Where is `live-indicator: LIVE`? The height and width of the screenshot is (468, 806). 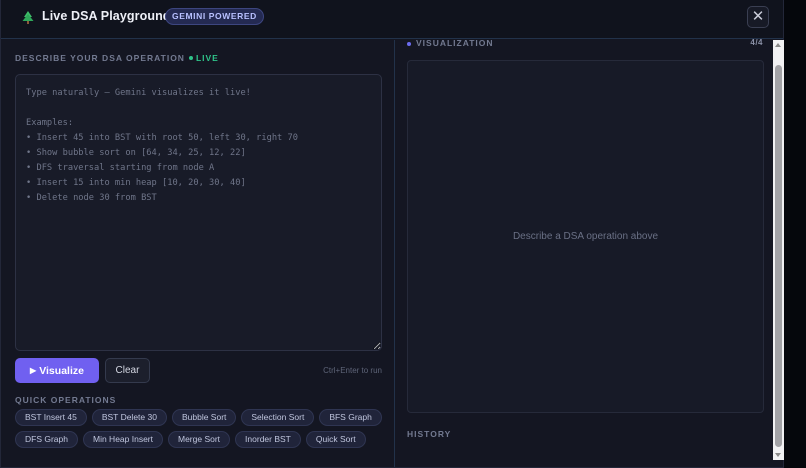 live-indicator: LIVE is located at coordinates (202, 58).